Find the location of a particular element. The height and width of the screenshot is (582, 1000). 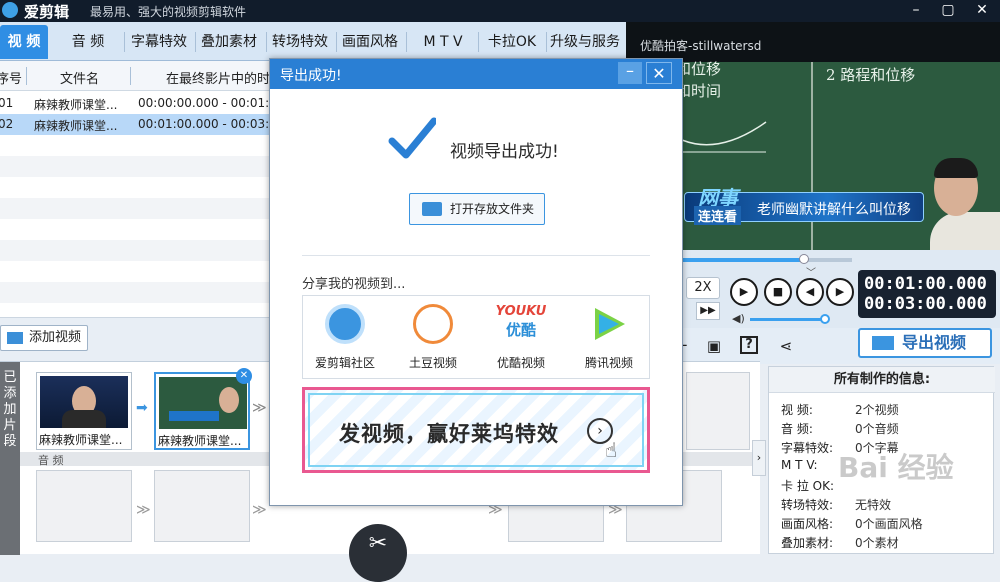

stop-button: ■ is located at coordinates (778, 292).